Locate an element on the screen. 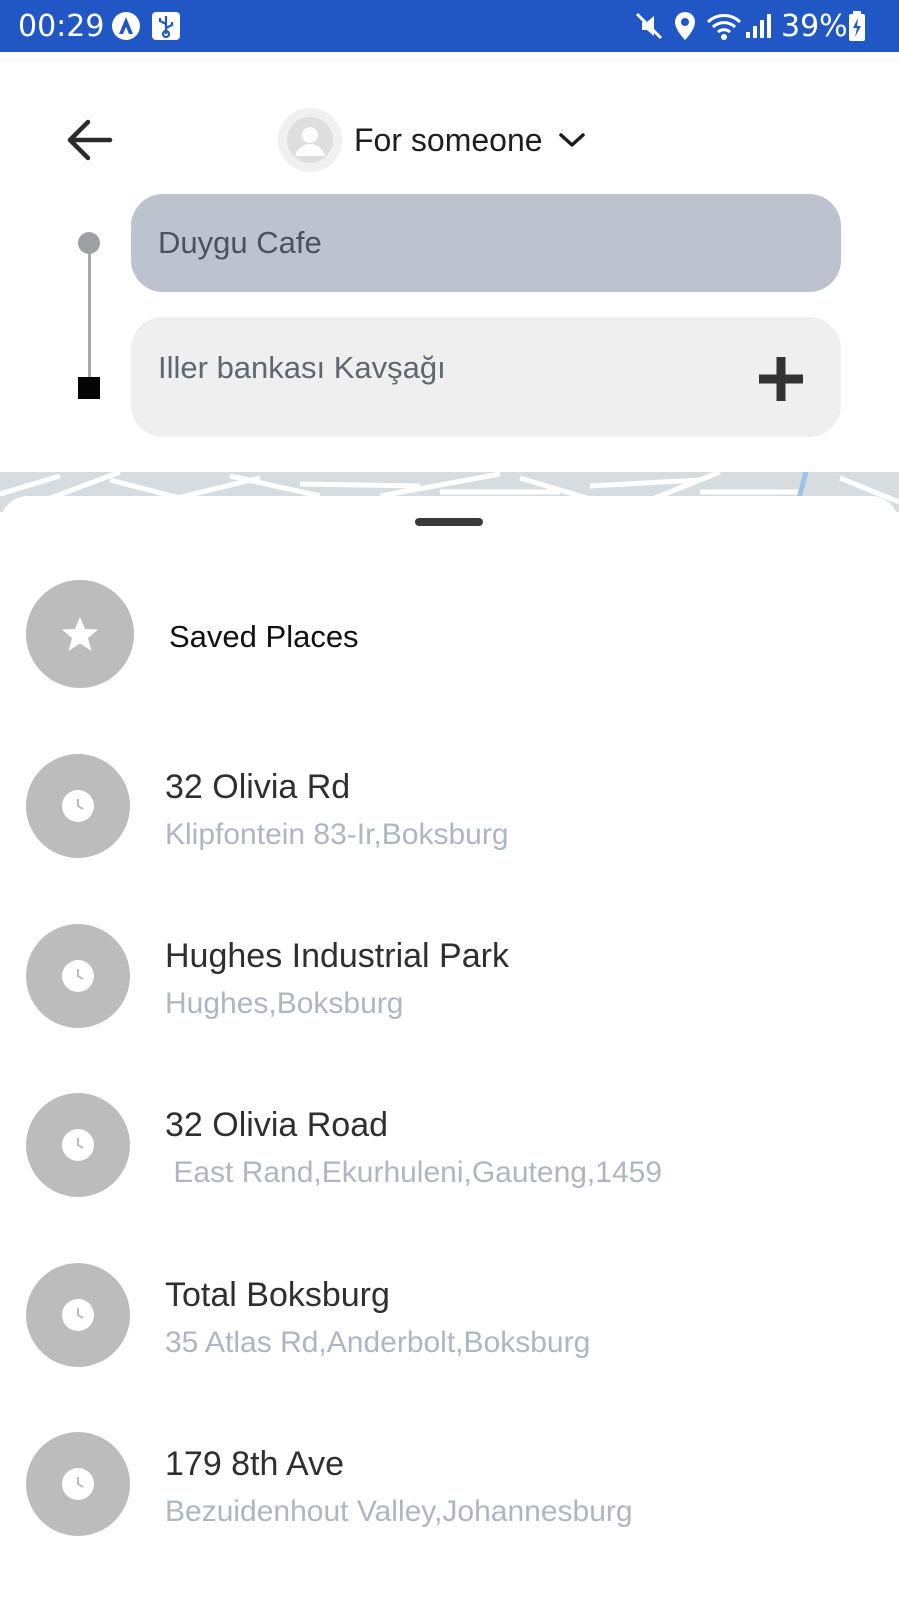 The image size is (899, 1599). back-button is located at coordinates (90, 140).